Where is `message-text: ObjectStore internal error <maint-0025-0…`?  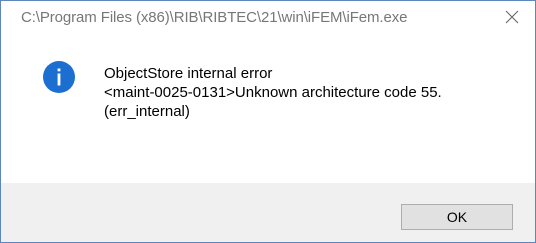
message-text: ObjectStore internal error <maint-0025-0… is located at coordinates (273, 92).